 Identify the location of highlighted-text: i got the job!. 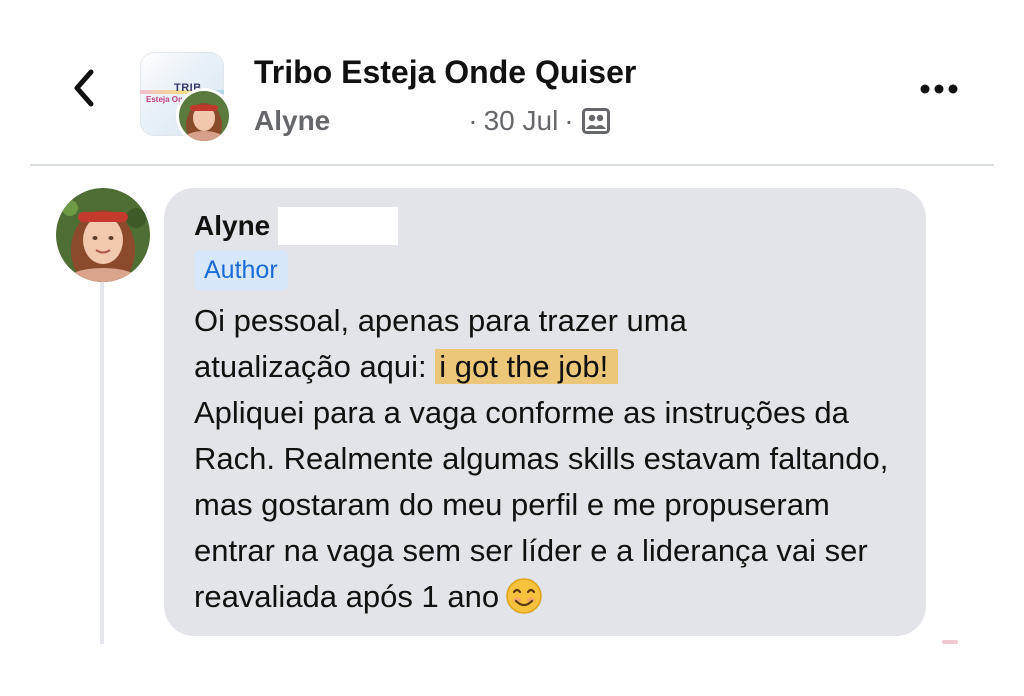
(527, 366).